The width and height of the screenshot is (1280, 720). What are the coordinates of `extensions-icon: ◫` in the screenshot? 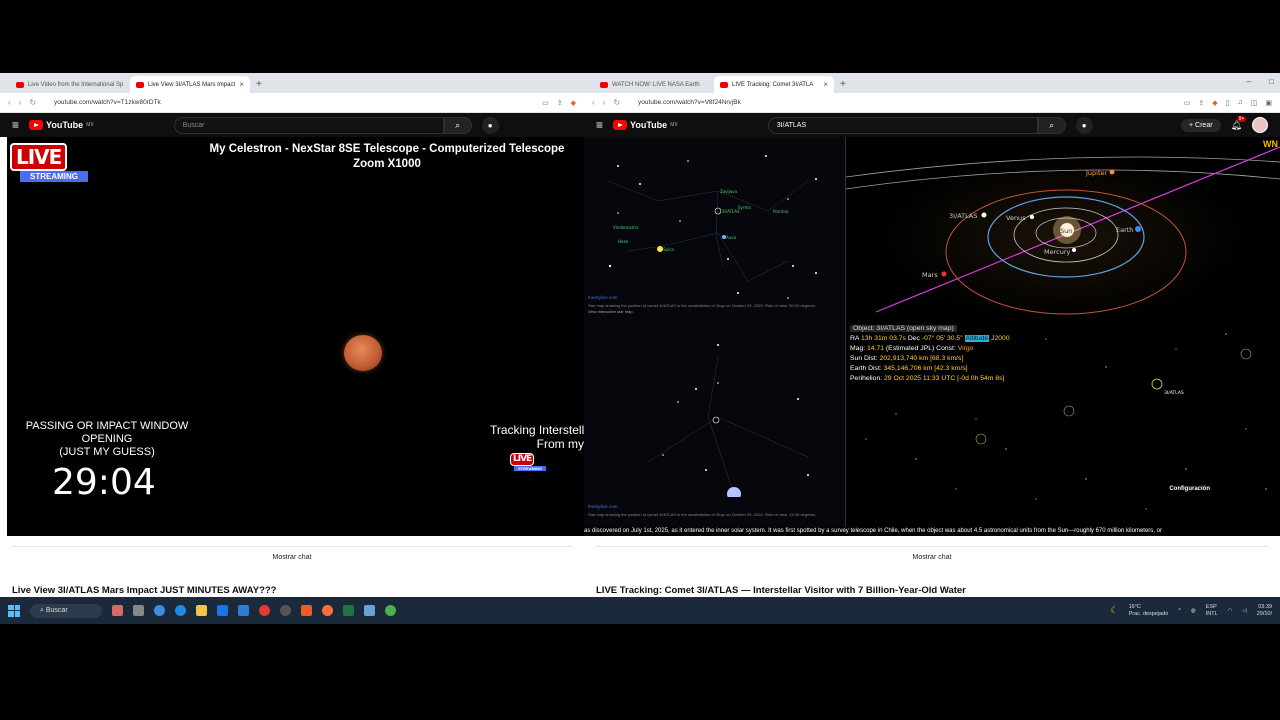 It's located at (1254, 103).